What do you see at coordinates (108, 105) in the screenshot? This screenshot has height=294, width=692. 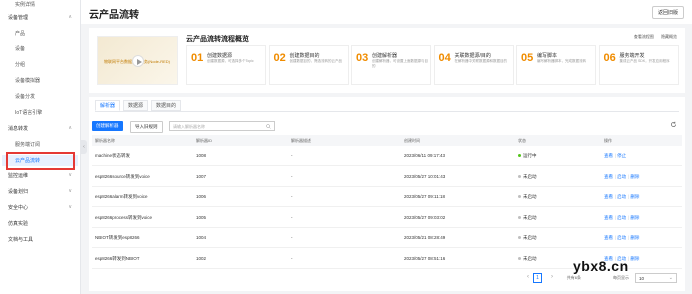 I see `tab-parser: 解析器` at bounding box center [108, 105].